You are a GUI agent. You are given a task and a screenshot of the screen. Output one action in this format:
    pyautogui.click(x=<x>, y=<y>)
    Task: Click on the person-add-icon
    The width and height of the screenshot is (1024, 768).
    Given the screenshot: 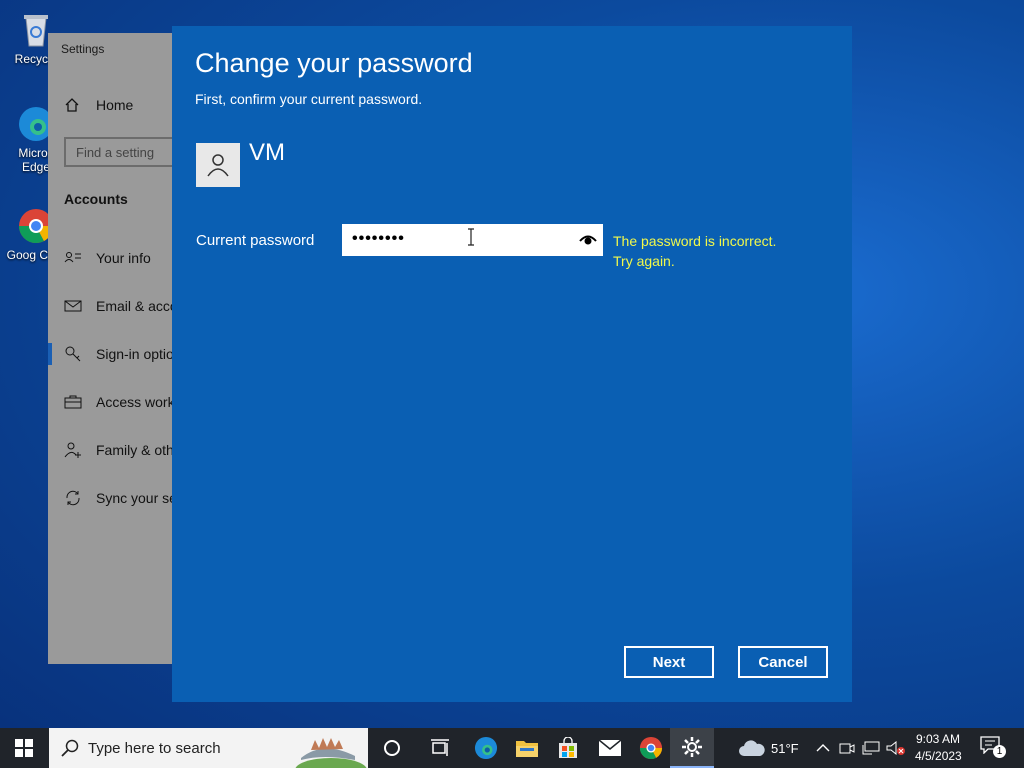 What is the action you would take?
    pyautogui.click(x=72, y=450)
    